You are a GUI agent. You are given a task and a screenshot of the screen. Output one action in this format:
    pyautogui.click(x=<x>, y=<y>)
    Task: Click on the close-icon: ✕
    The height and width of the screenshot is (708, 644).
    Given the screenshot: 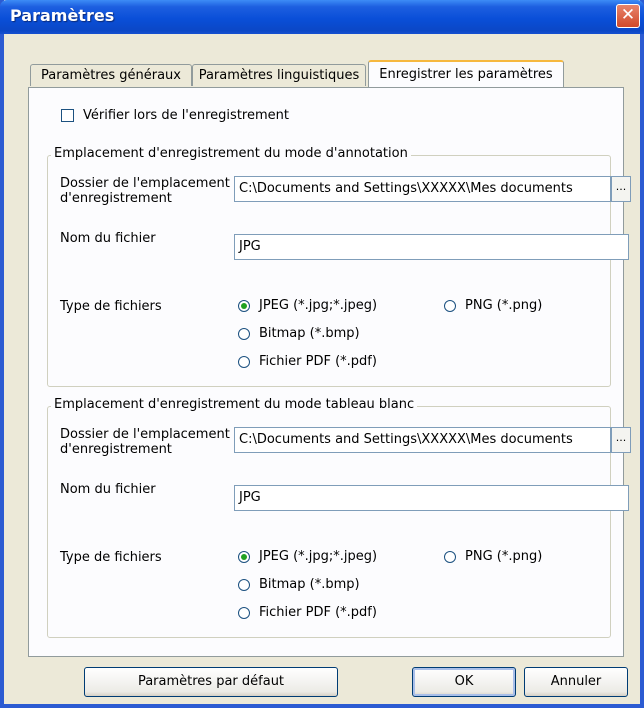 What is the action you would take?
    pyautogui.click(x=628, y=15)
    